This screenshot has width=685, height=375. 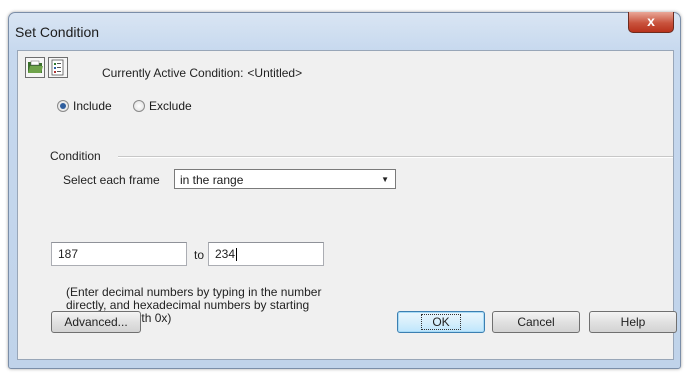 I want to click on help-button-label: Help, so click(x=633, y=322).